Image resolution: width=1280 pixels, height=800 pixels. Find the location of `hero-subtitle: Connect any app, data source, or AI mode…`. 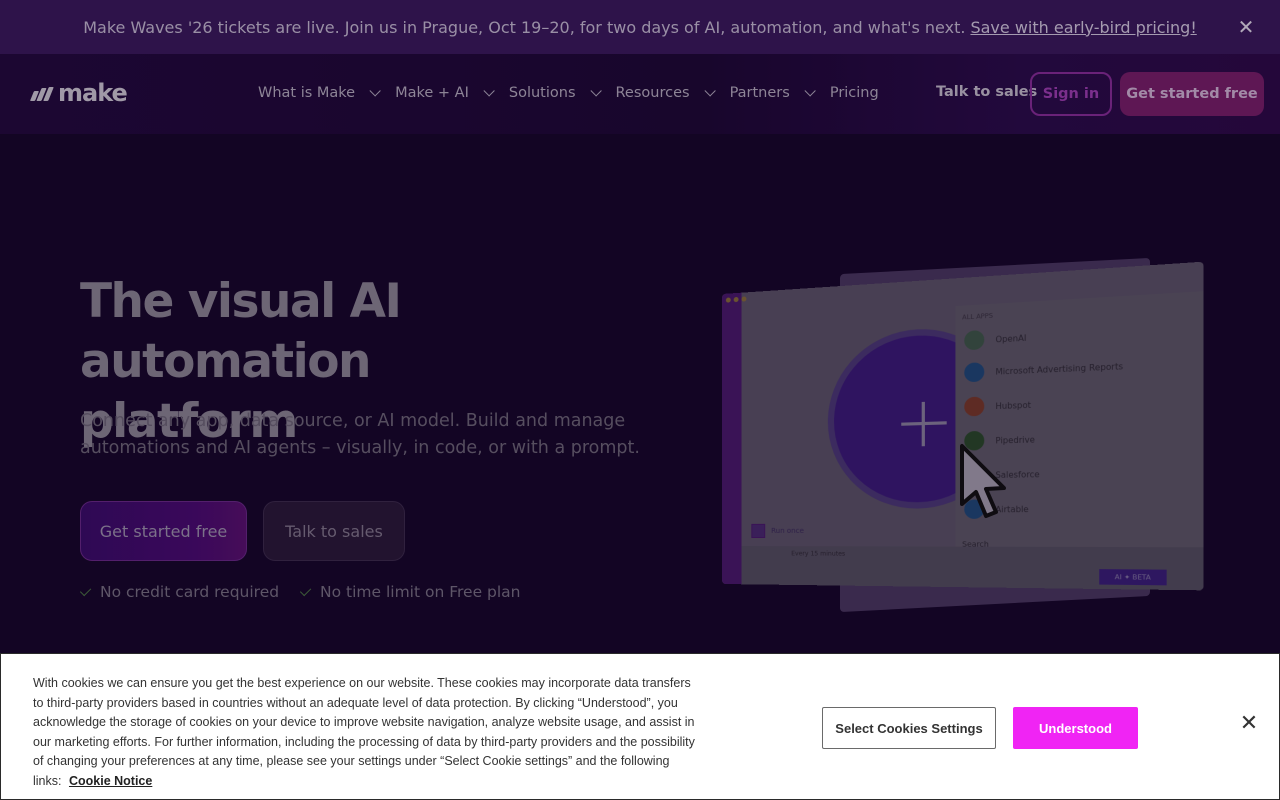

hero-subtitle: Connect any app, data source, or AI mode… is located at coordinates (360, 434).